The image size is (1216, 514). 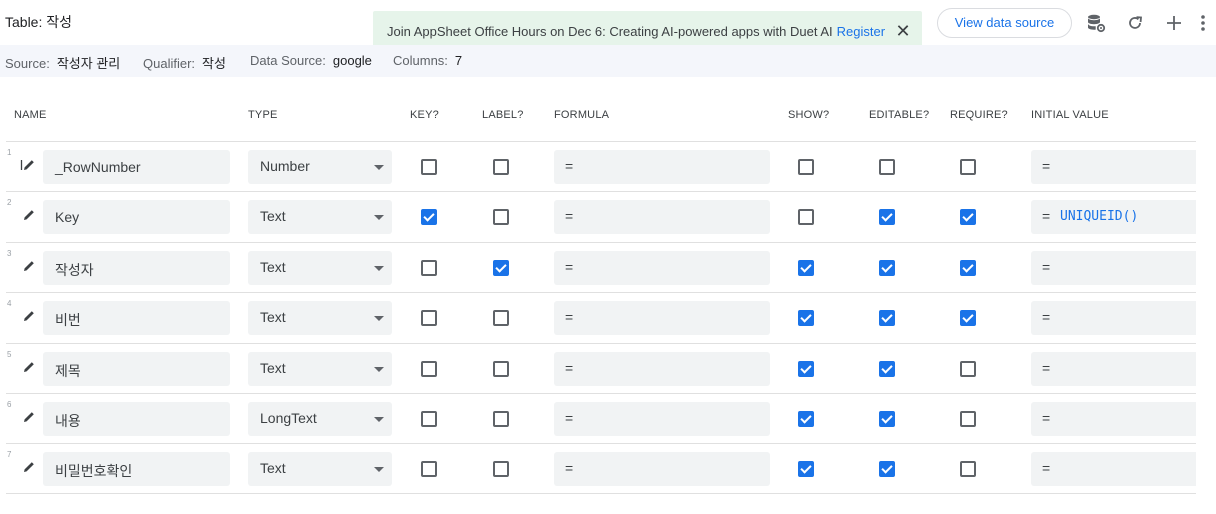 What do you see at coordinates (136, 167) in the screenshot?
I see `column-name-input: _RowNumber` at bounding box center [136, 167].